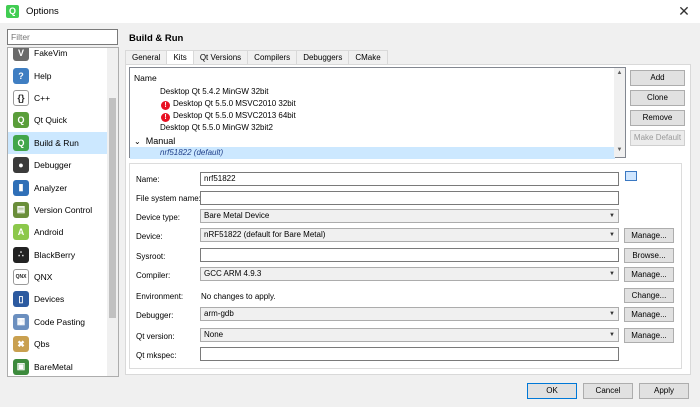 This screenshot has height=407, width=700. Describe the element at coordinates (216, 127) in the screenshot. I see `kit-row-label: Desktop Qt 5.5.0 MinGW 32bit2` at that location.